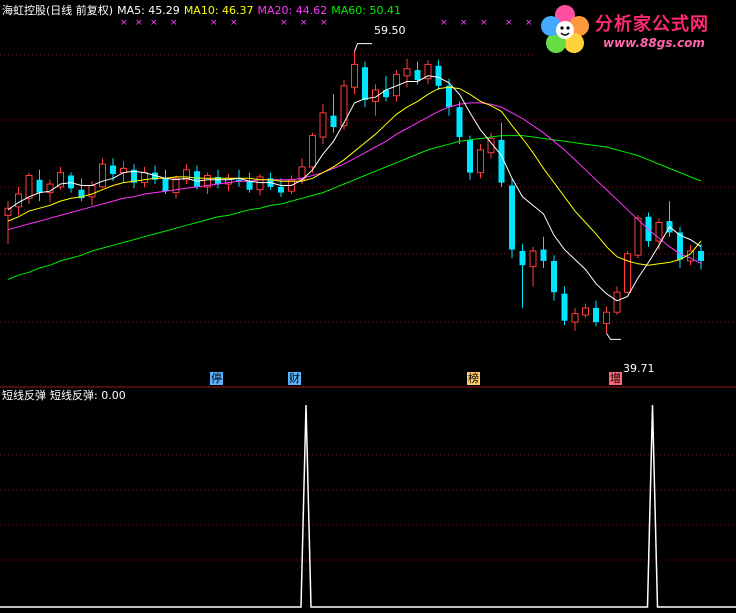 This screenshot has height=613, width=736. I want to click on ma5-label: MA5: 45.29, so click(148, 10).